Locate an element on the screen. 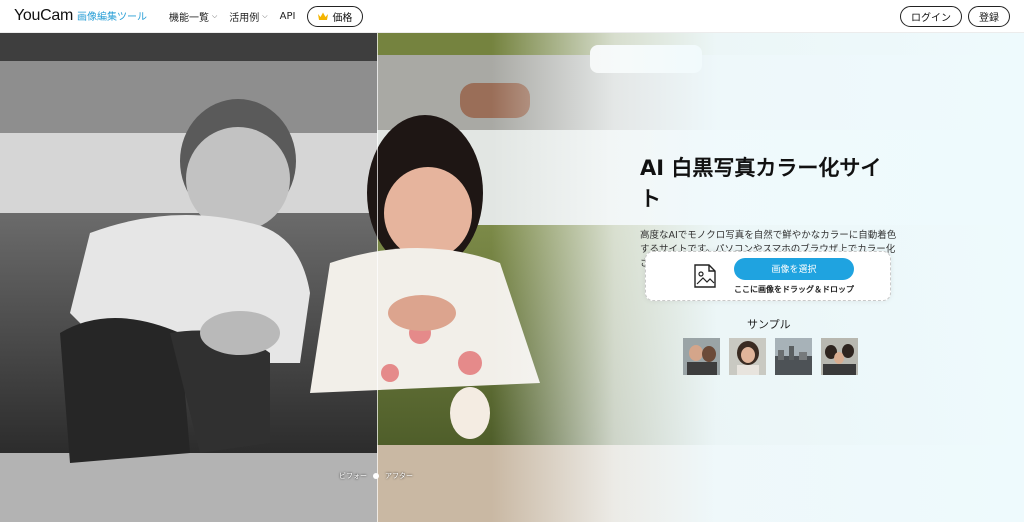 This screenshot has height=522, width=1024. before-after-labels: ビフォー アフター is located at coordinates (376, 476).